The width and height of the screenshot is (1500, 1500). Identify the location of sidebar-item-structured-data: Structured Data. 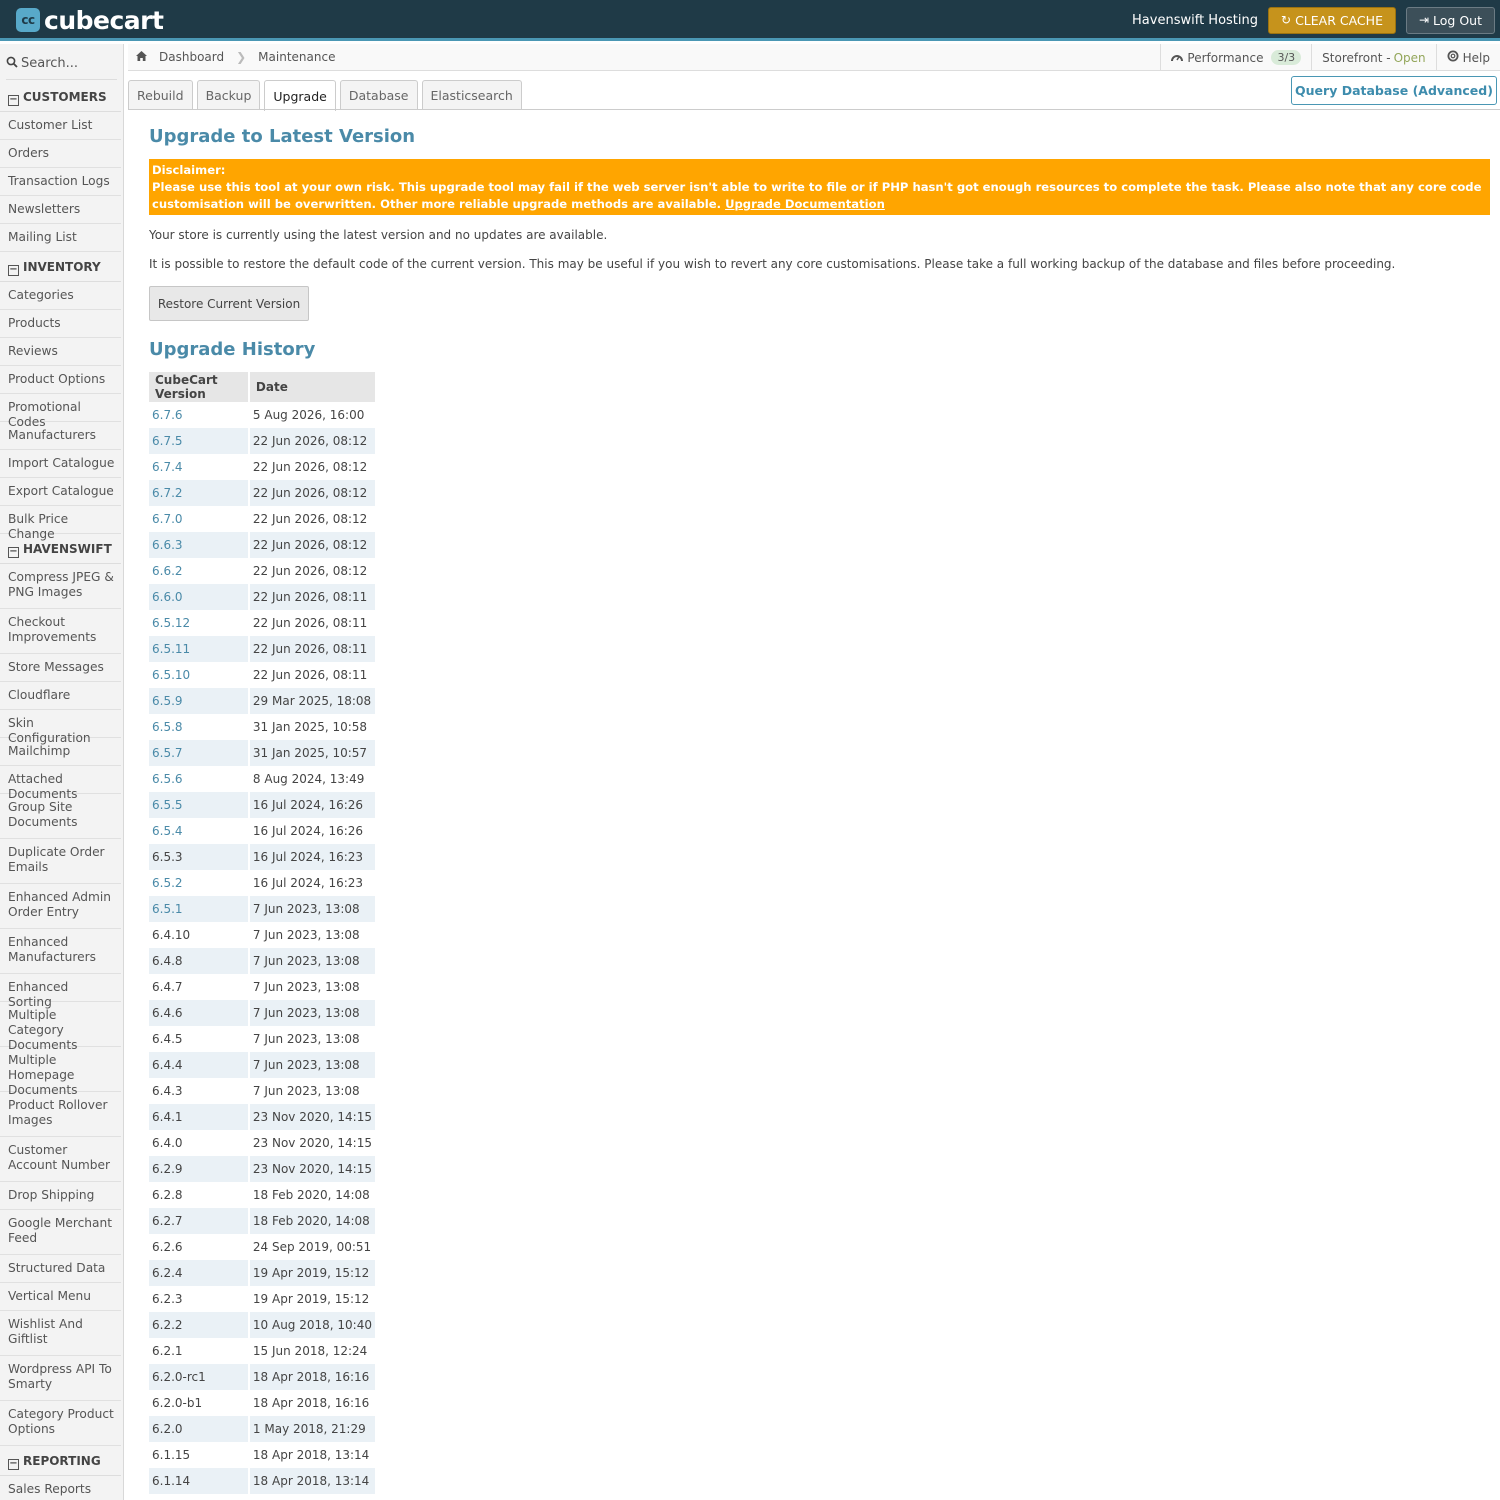
(60, 1269).